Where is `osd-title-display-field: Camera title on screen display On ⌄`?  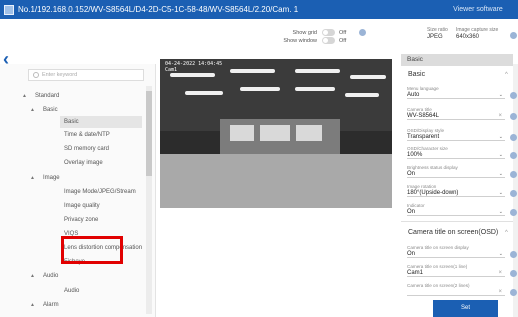
osd-title-display-field: Camera title on screen display On ⌄ is located at coordinates (456, 251).